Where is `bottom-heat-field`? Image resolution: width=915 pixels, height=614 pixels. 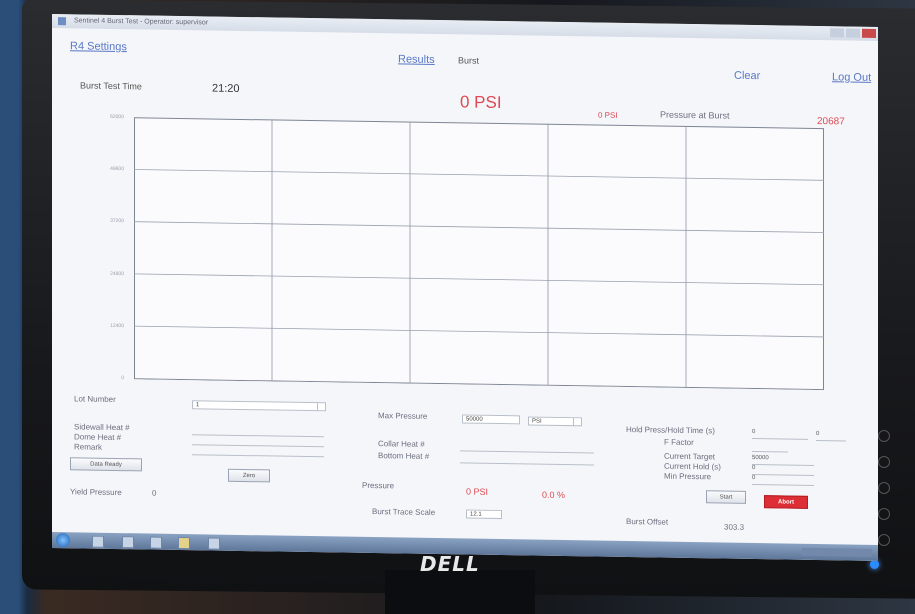 bottom-heat-field is located at coordinates (527, 459).